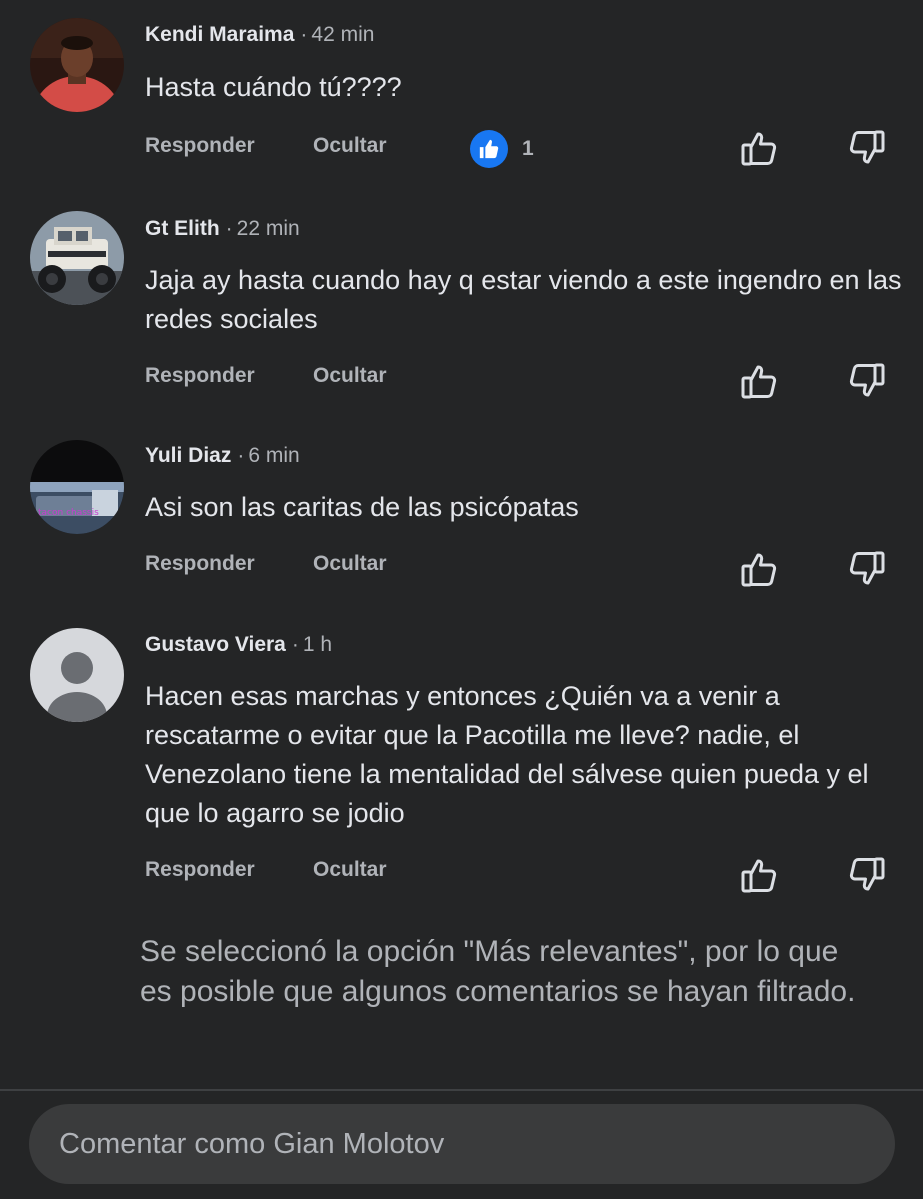 This screenshot has height=1199, width=923. I want to click on comment-text: Hasta cuándo tú????, so click(273, 87).